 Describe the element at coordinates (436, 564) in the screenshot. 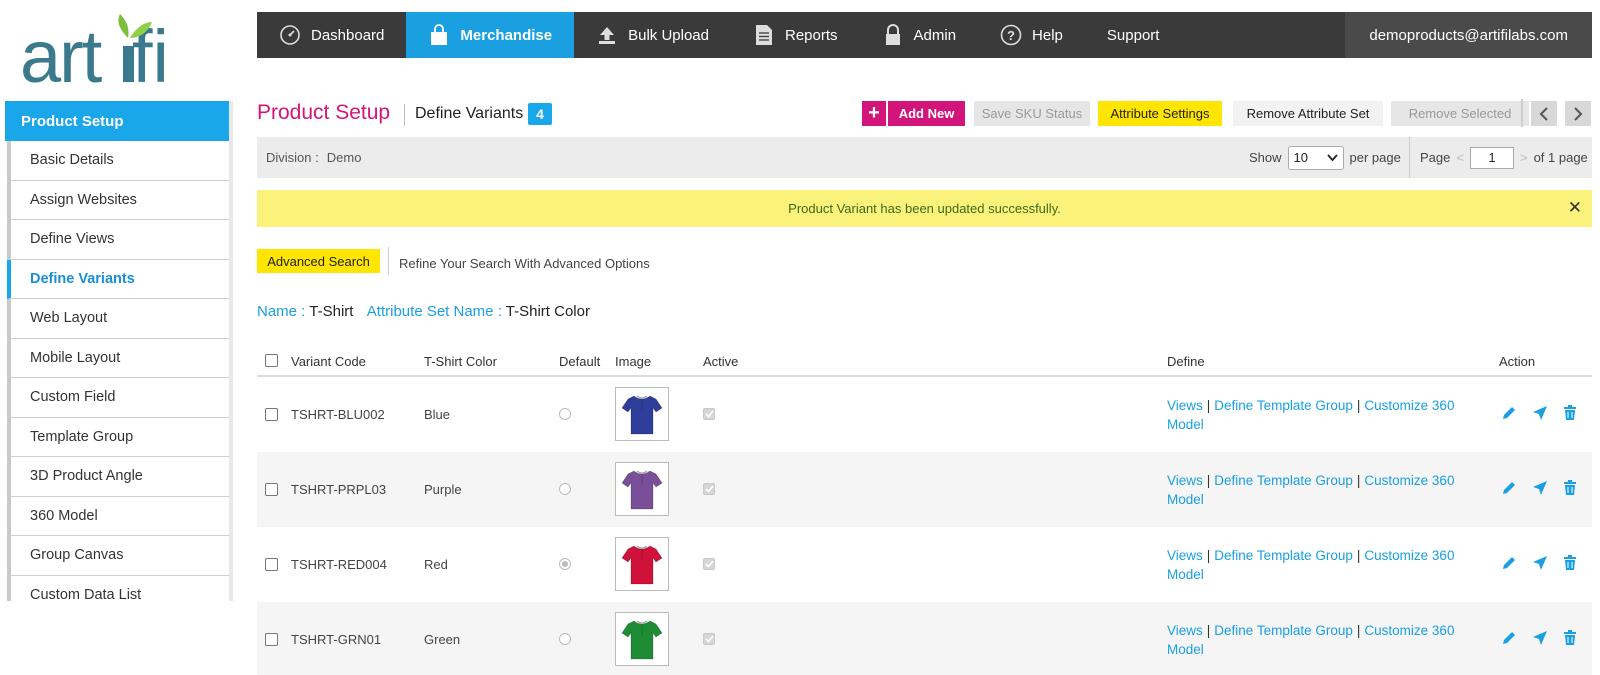

I see `variant-color: Red` at that location.